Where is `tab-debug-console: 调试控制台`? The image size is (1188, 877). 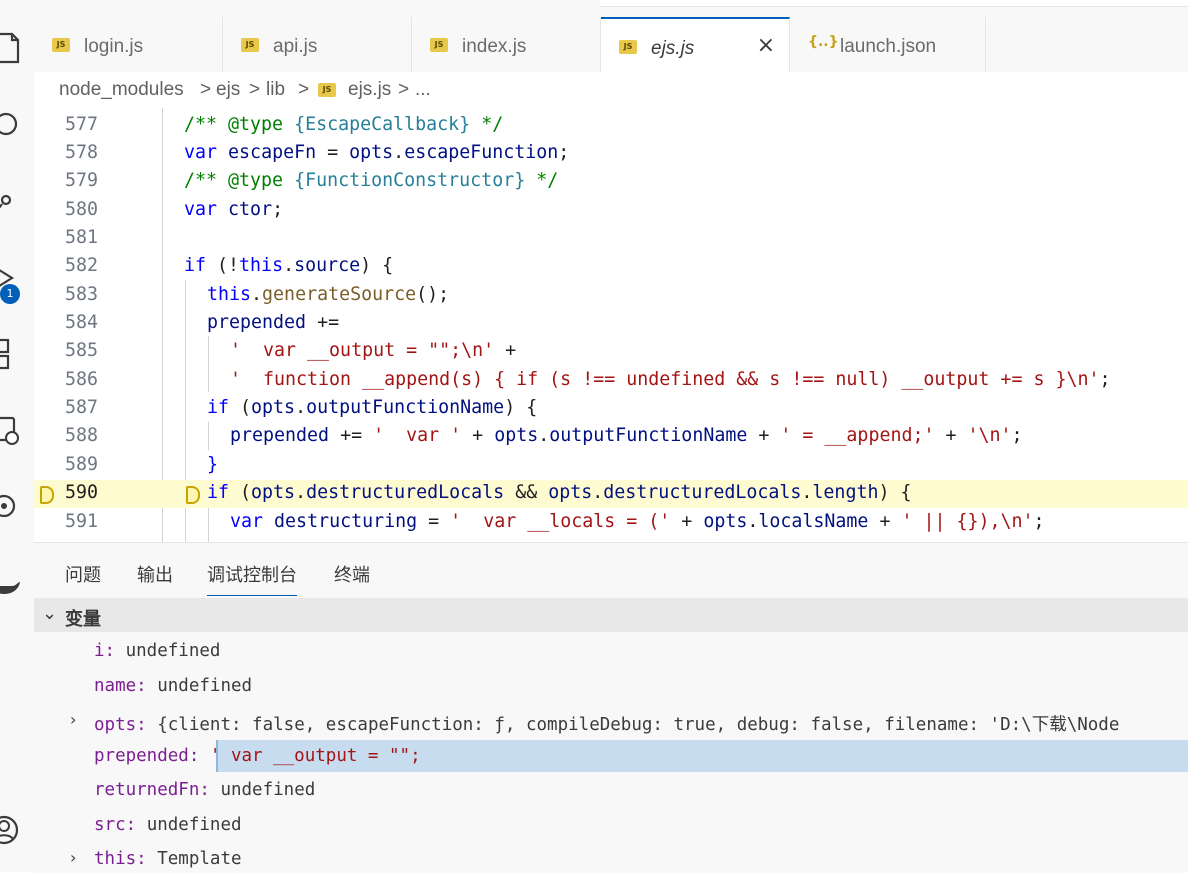
tab-debug-console: 调试控制台 is located at coordinates (252, 578).